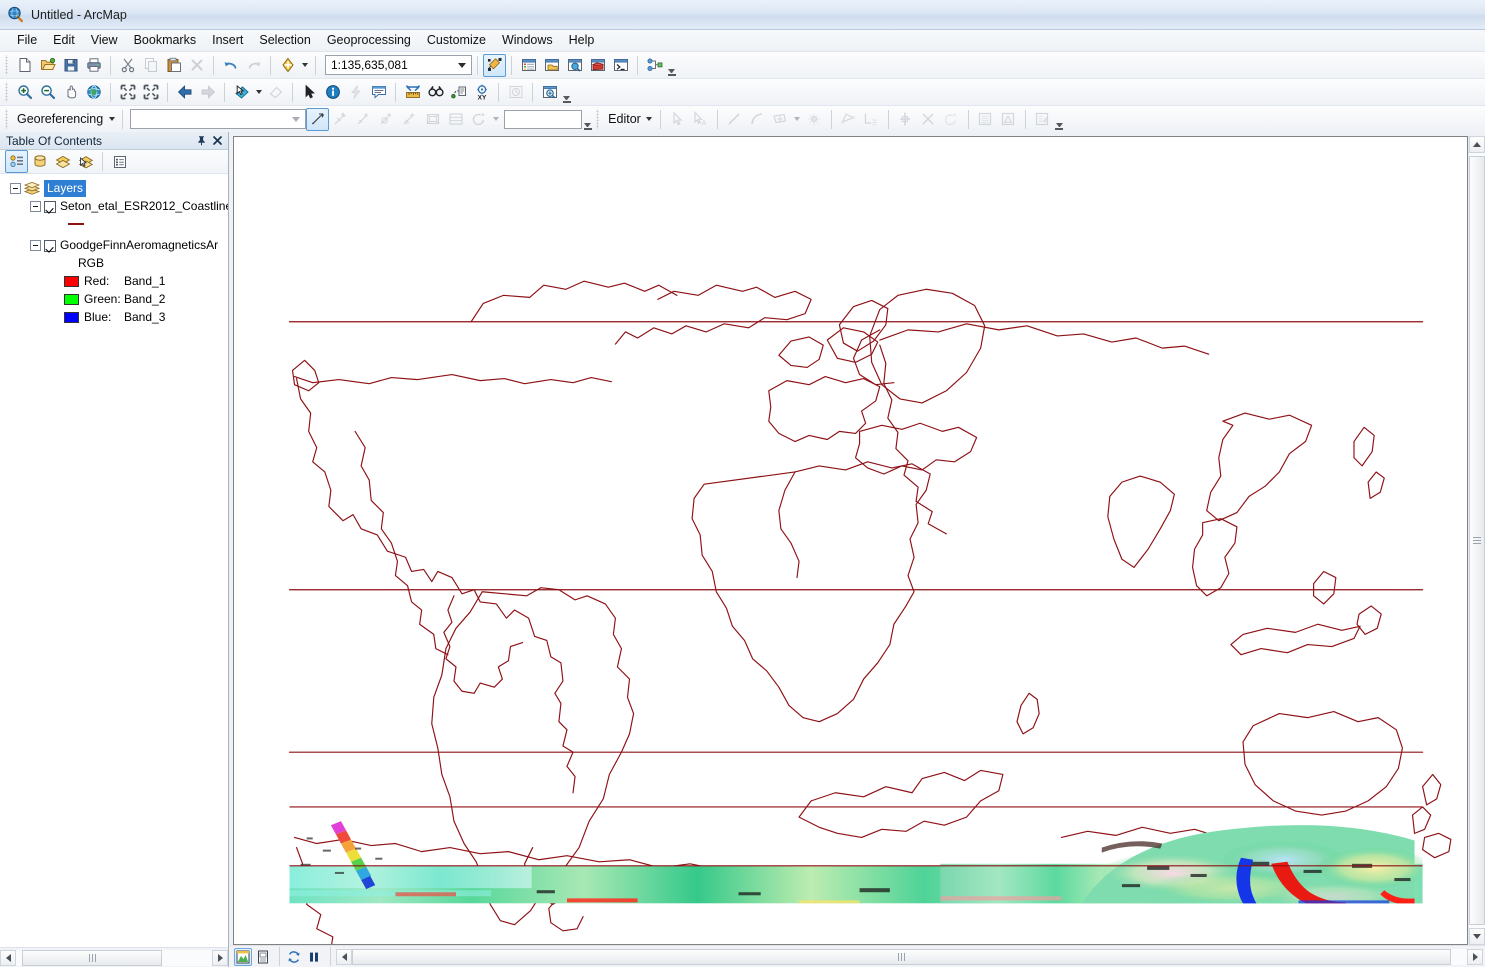  I want to click on search-icon, so click(574, 65).